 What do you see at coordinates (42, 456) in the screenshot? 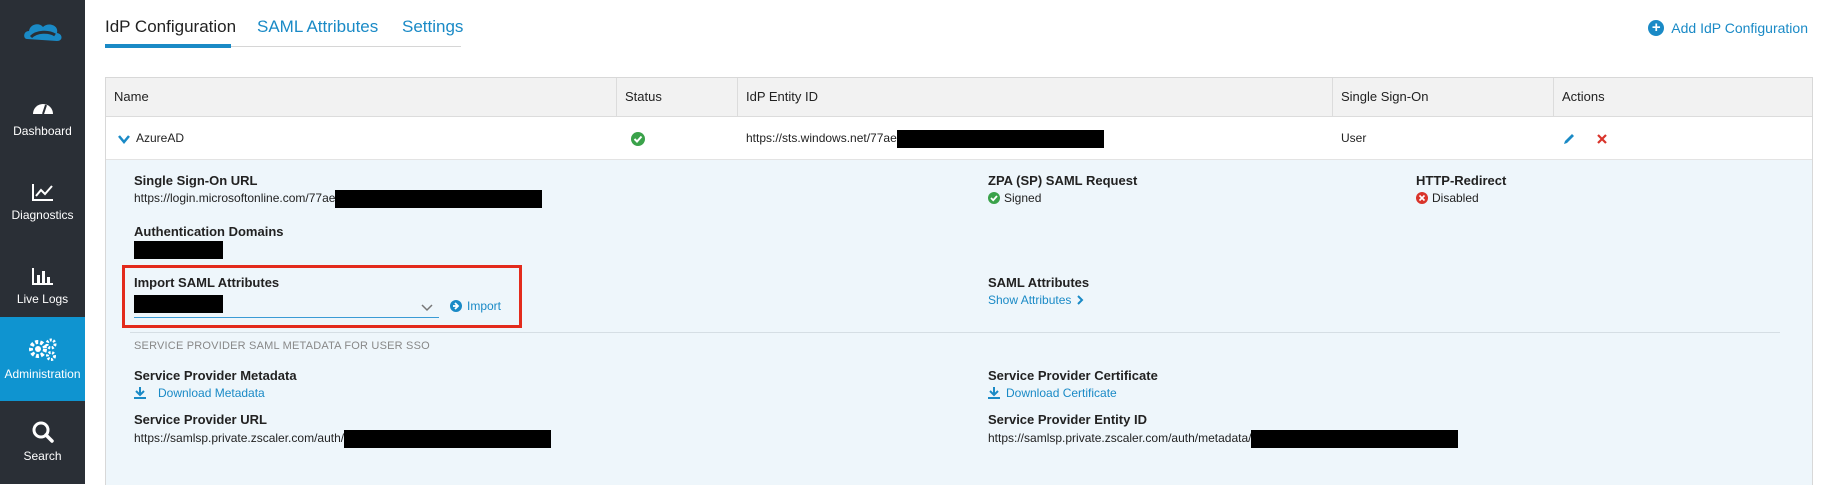
I see `nav-label: Search` at bounding box center [42, 456].